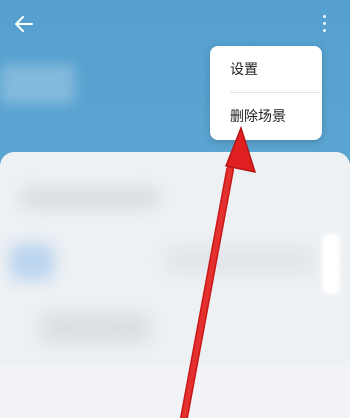 Image resolution: width=350 pixels, height=418 pixels. I want to click on blurred-toggle, so click(331, 264).